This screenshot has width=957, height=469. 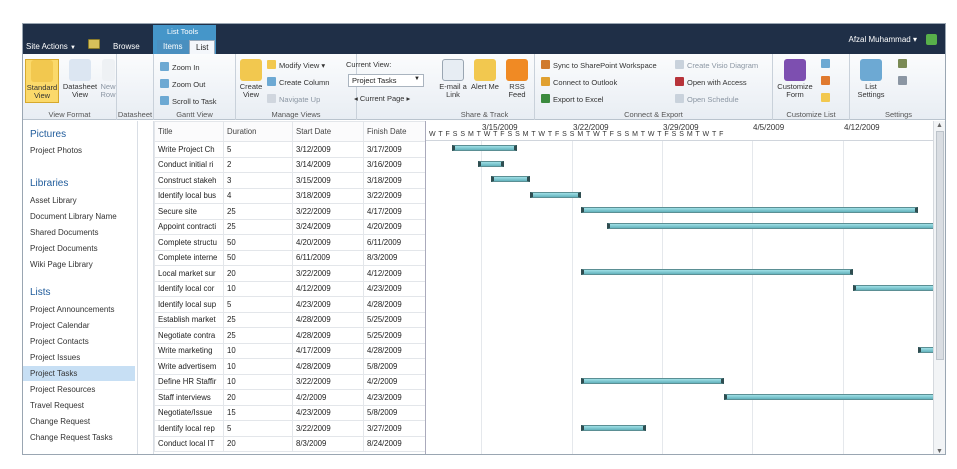 I want to click on table-cell: Define HR Staffir, so click(x=189, y=381).